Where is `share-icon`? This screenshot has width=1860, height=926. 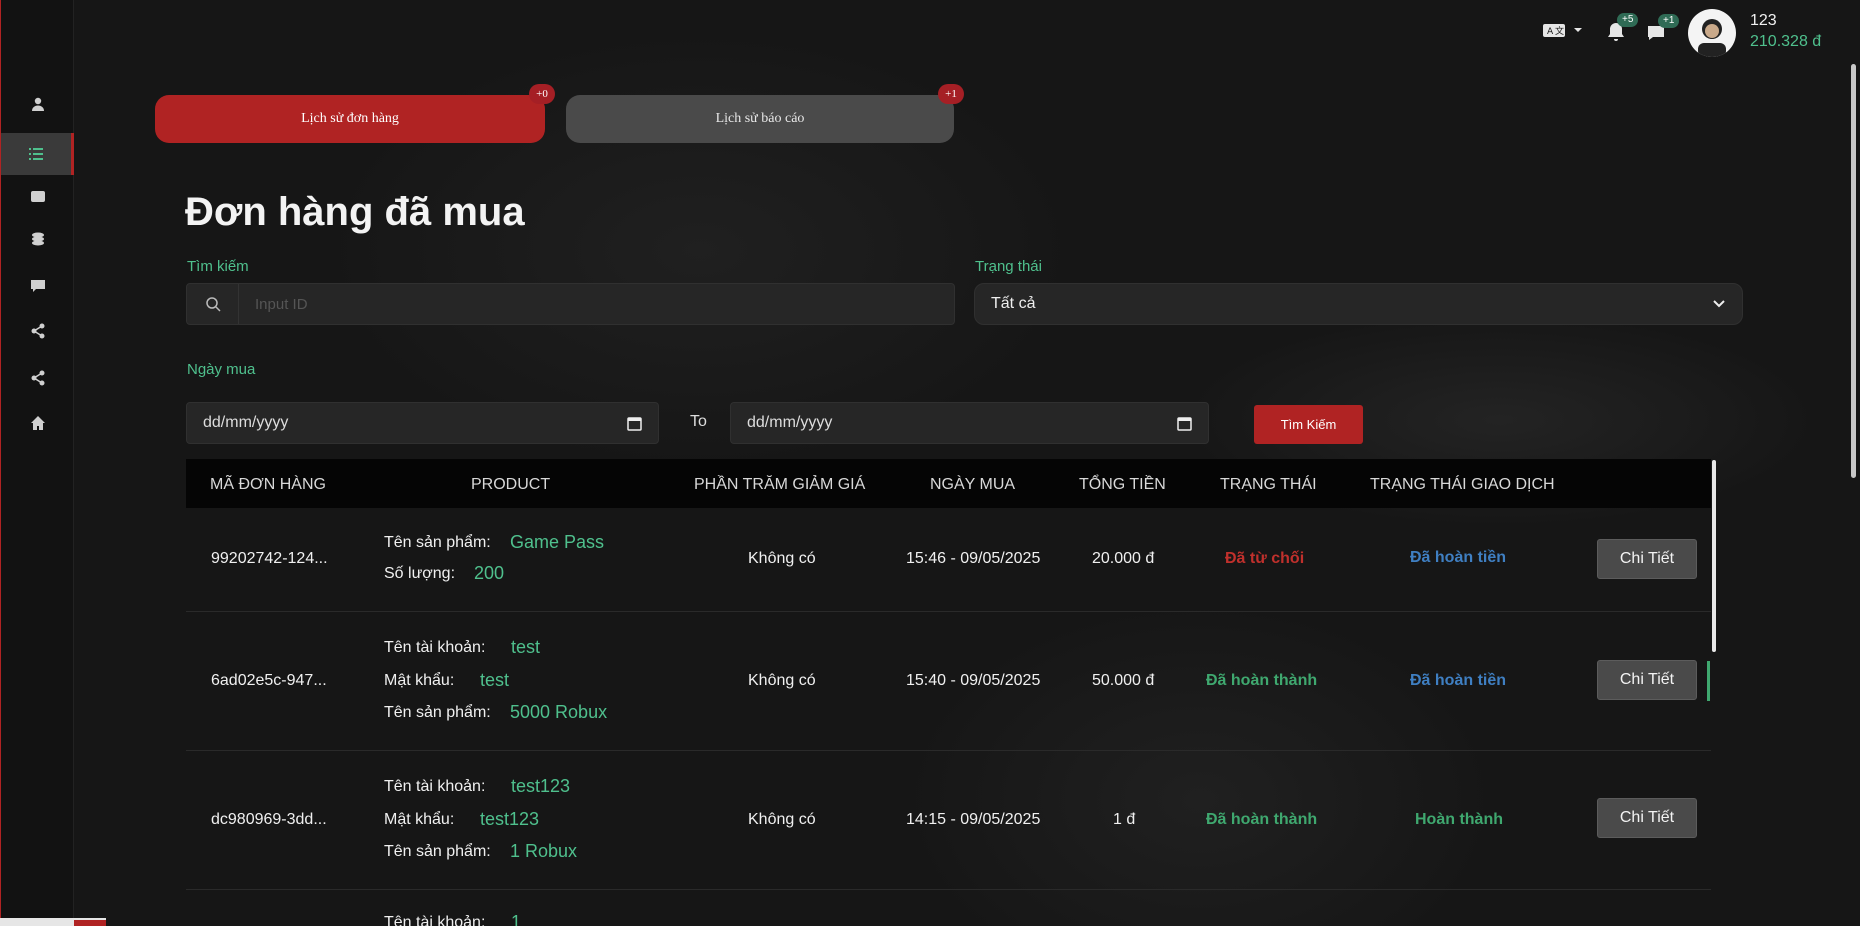
share-icon is located at coordinates (37, 378).